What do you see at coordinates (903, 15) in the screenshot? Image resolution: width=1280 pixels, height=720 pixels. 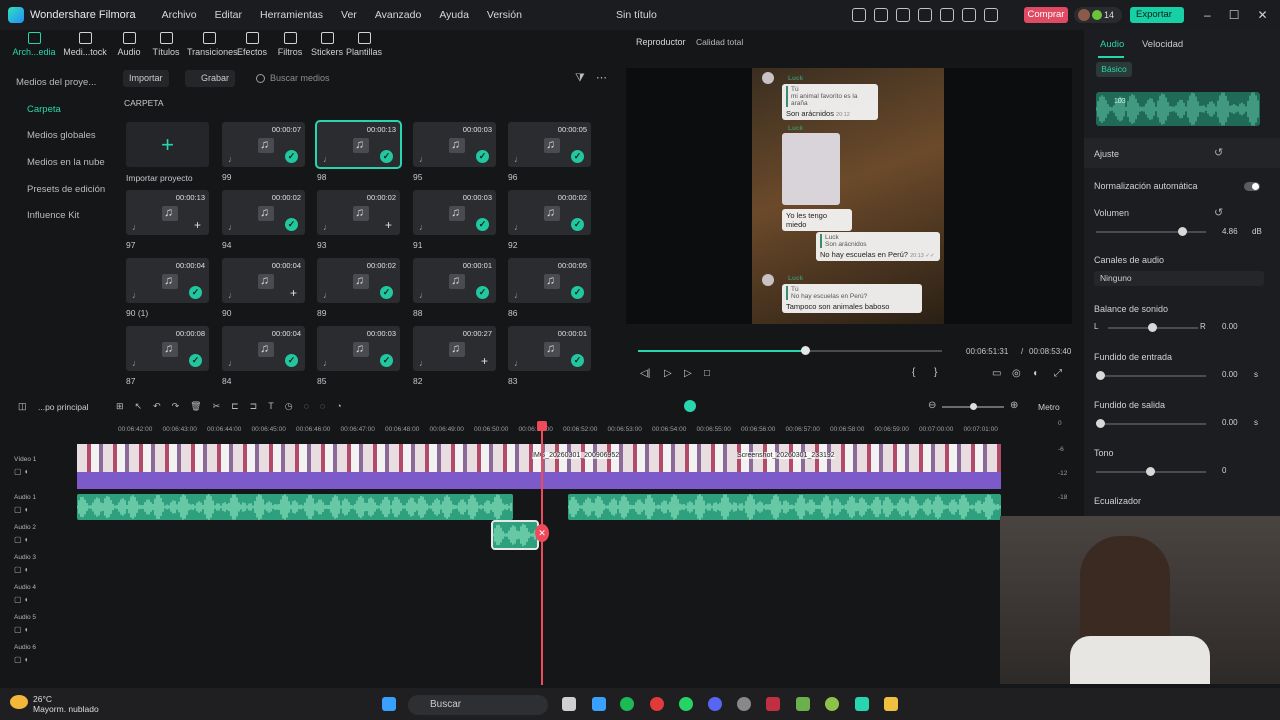 I see `image-icon` at bounding box center [903, 15].